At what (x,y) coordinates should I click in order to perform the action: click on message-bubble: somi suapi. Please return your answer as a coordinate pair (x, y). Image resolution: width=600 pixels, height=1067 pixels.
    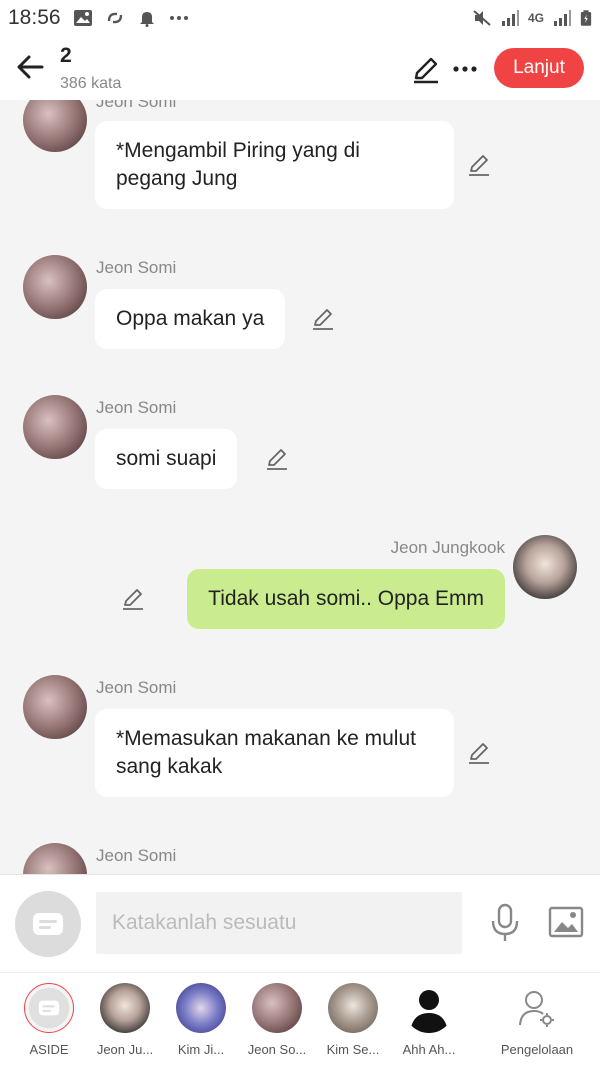
    Looking at the image, I should click on (166, 459).